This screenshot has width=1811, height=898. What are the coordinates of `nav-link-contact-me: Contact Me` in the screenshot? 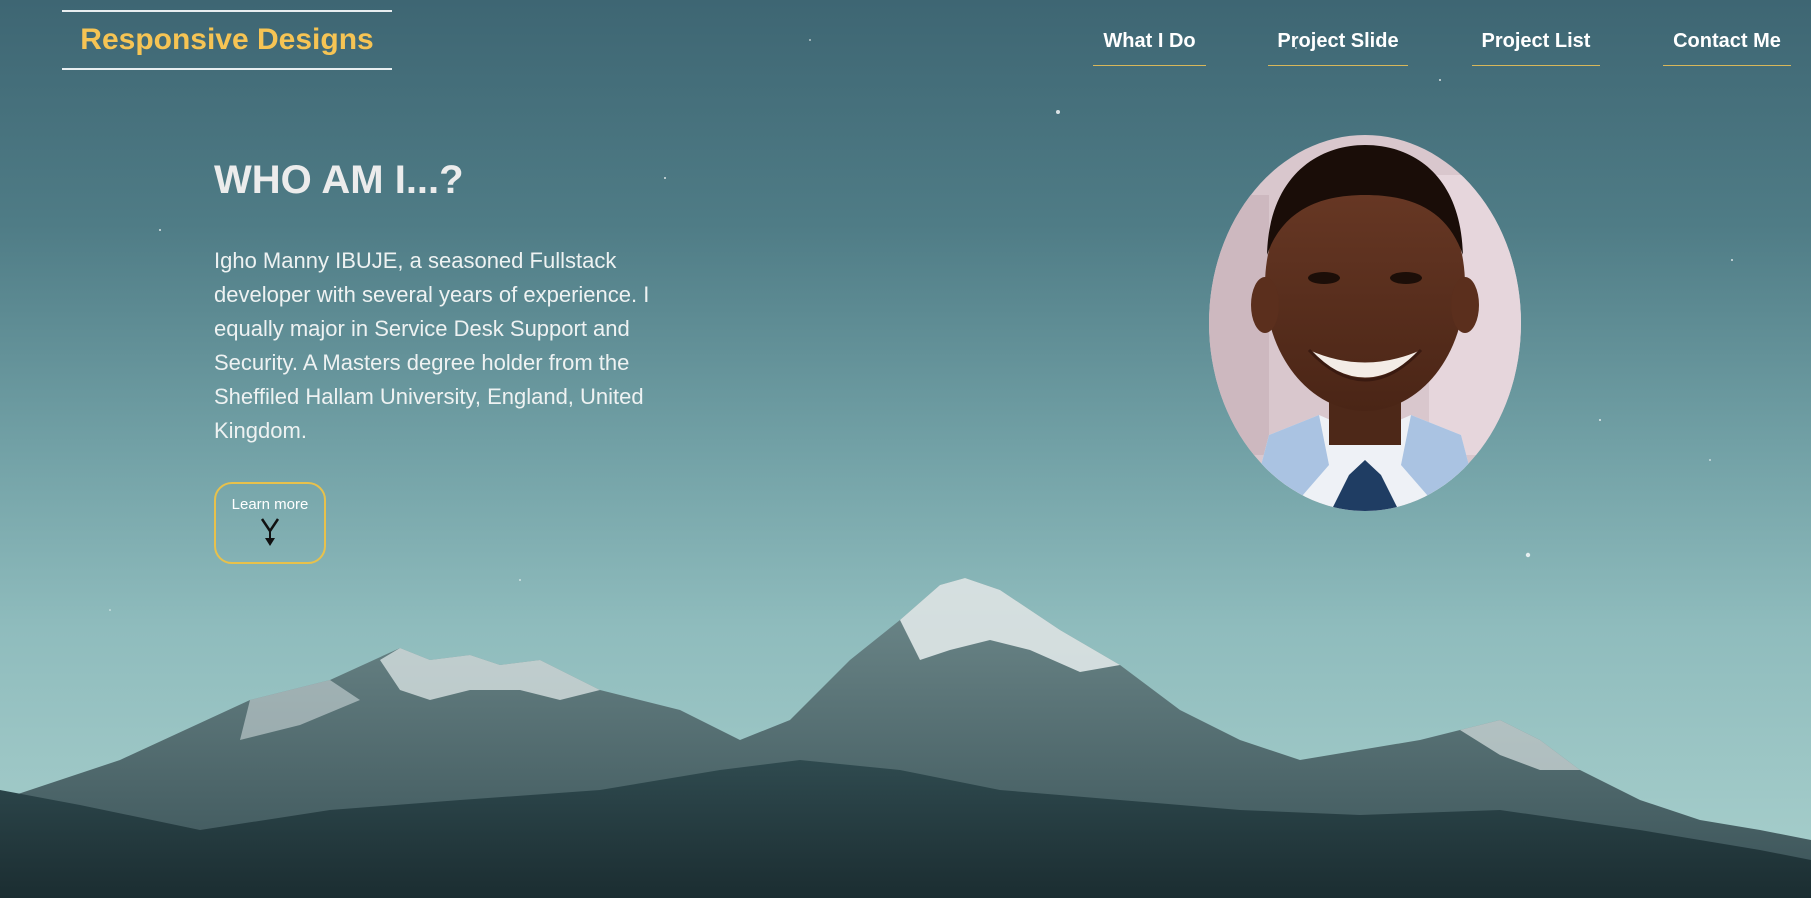 It's located at (1727, 45).